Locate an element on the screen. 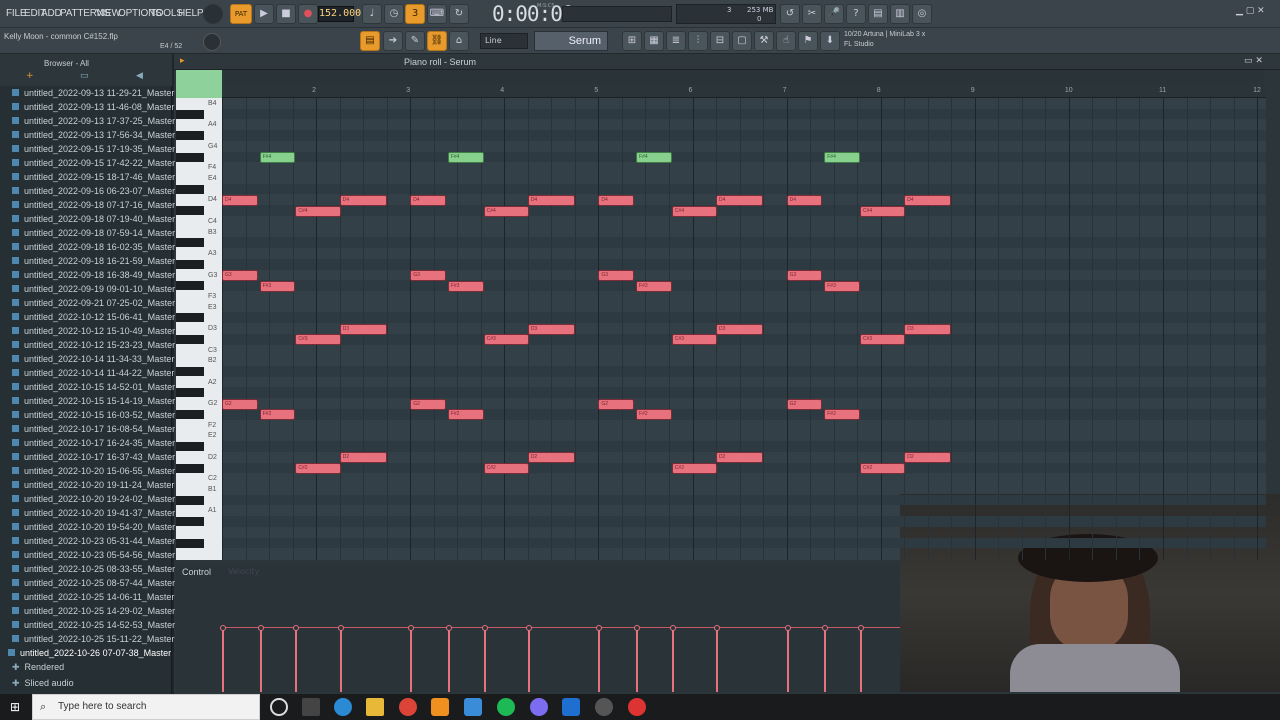  instrument-select: Serum is located at coordinates (571, 41).